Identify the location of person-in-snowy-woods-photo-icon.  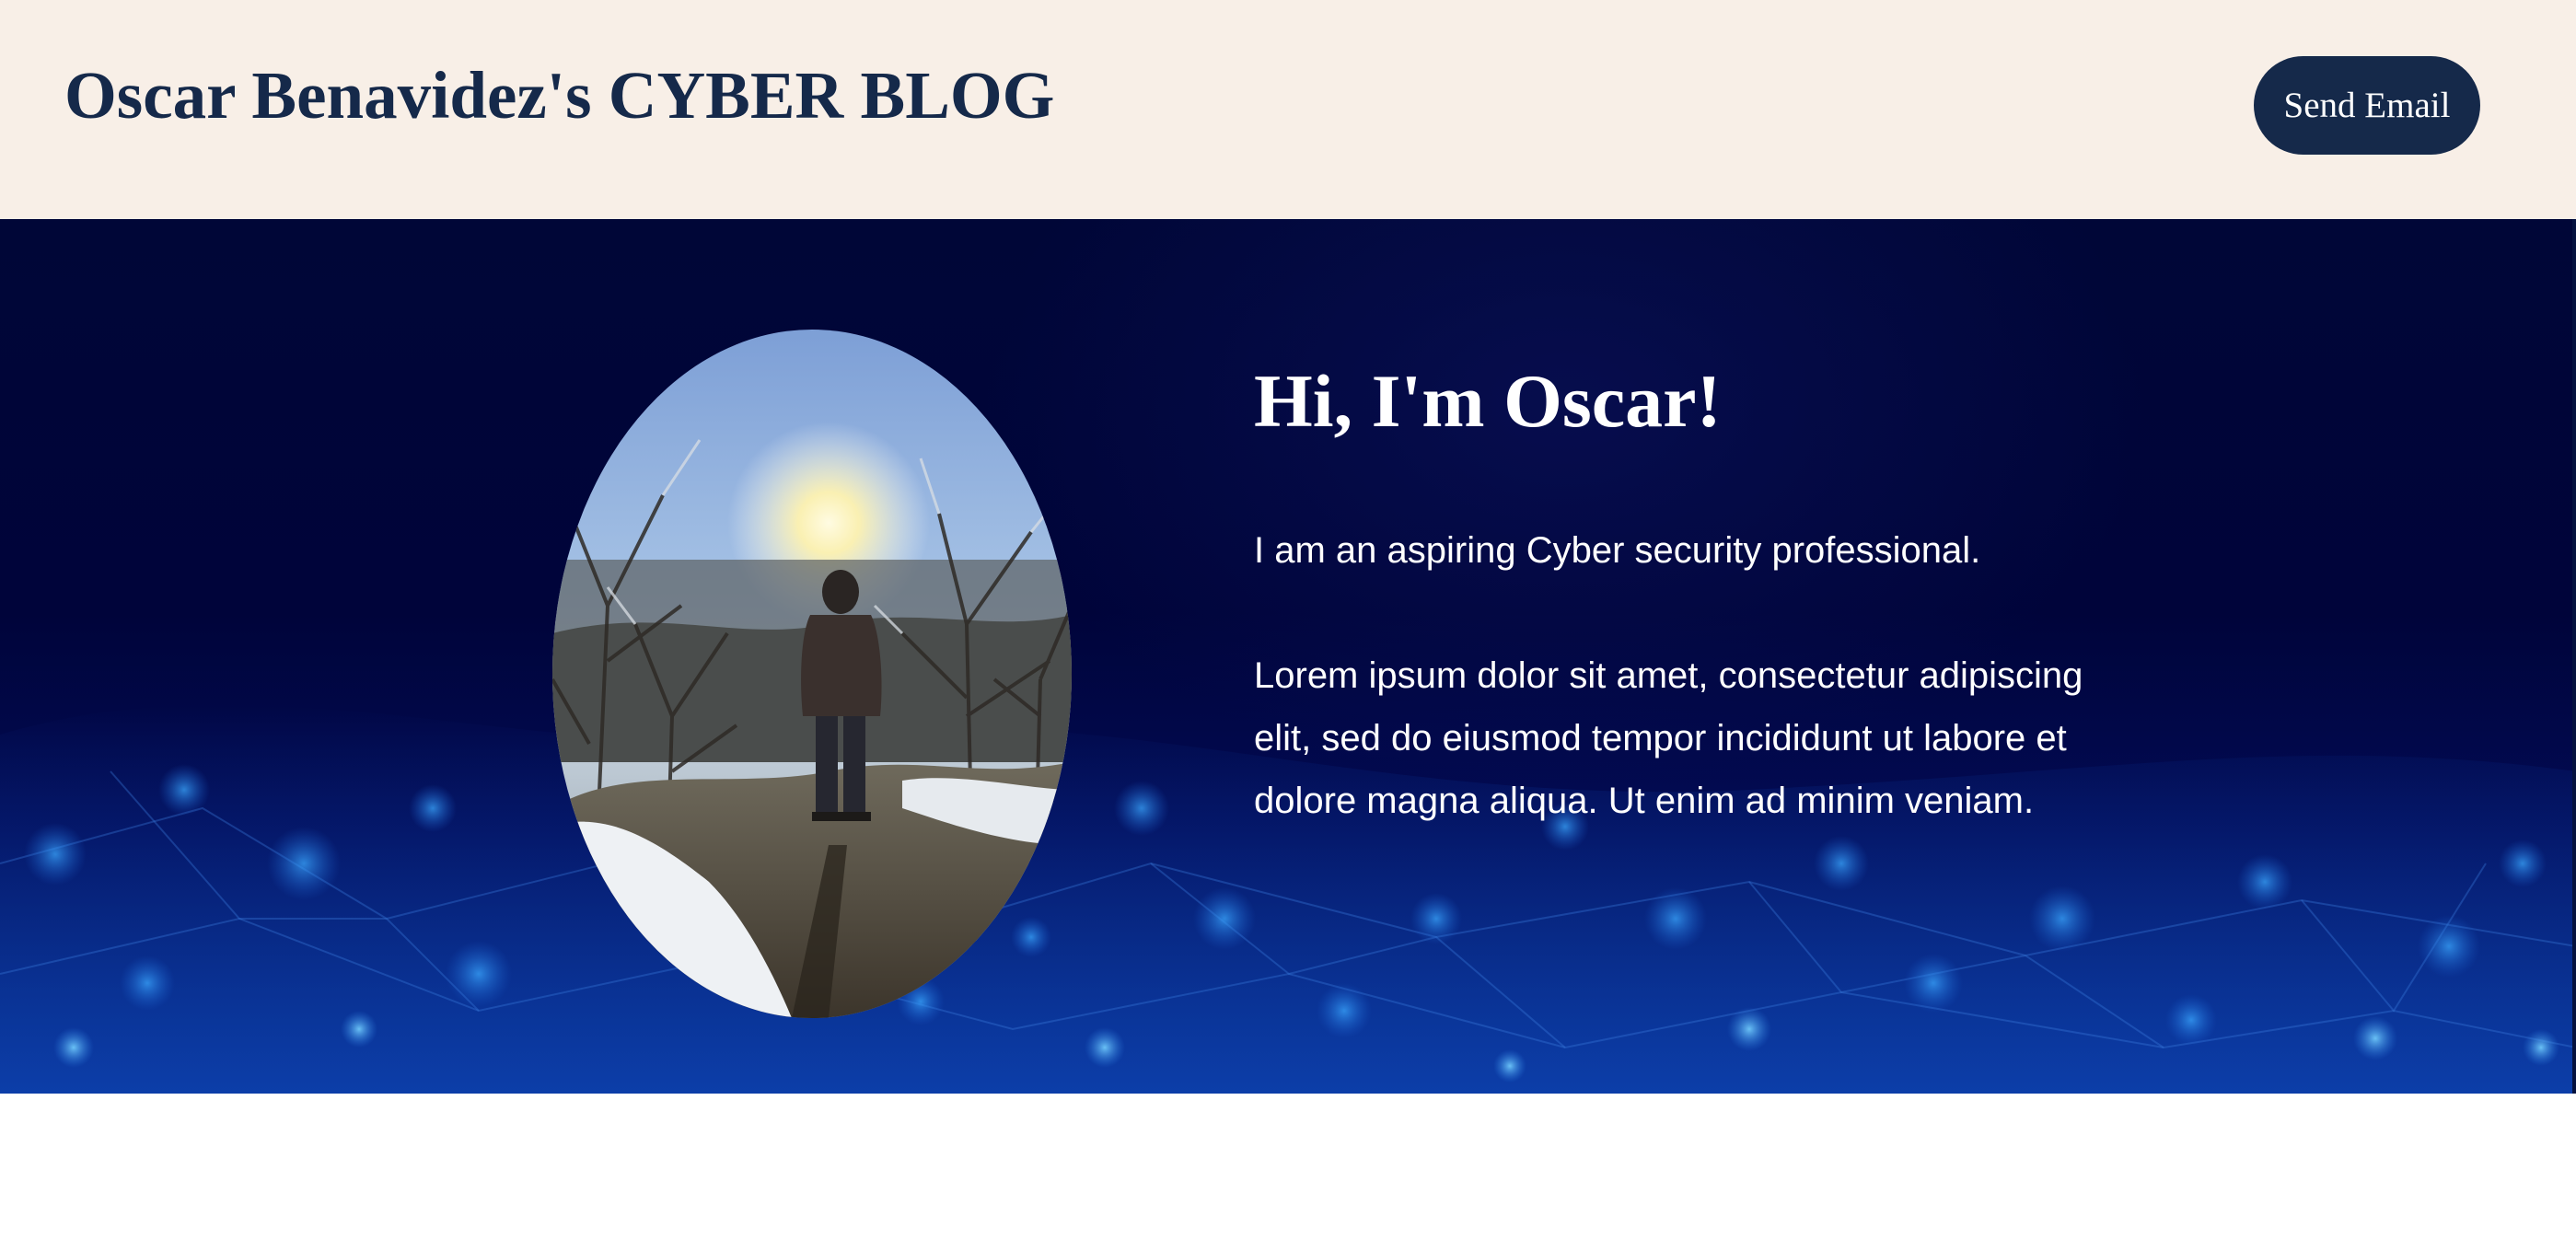
(812, 674).